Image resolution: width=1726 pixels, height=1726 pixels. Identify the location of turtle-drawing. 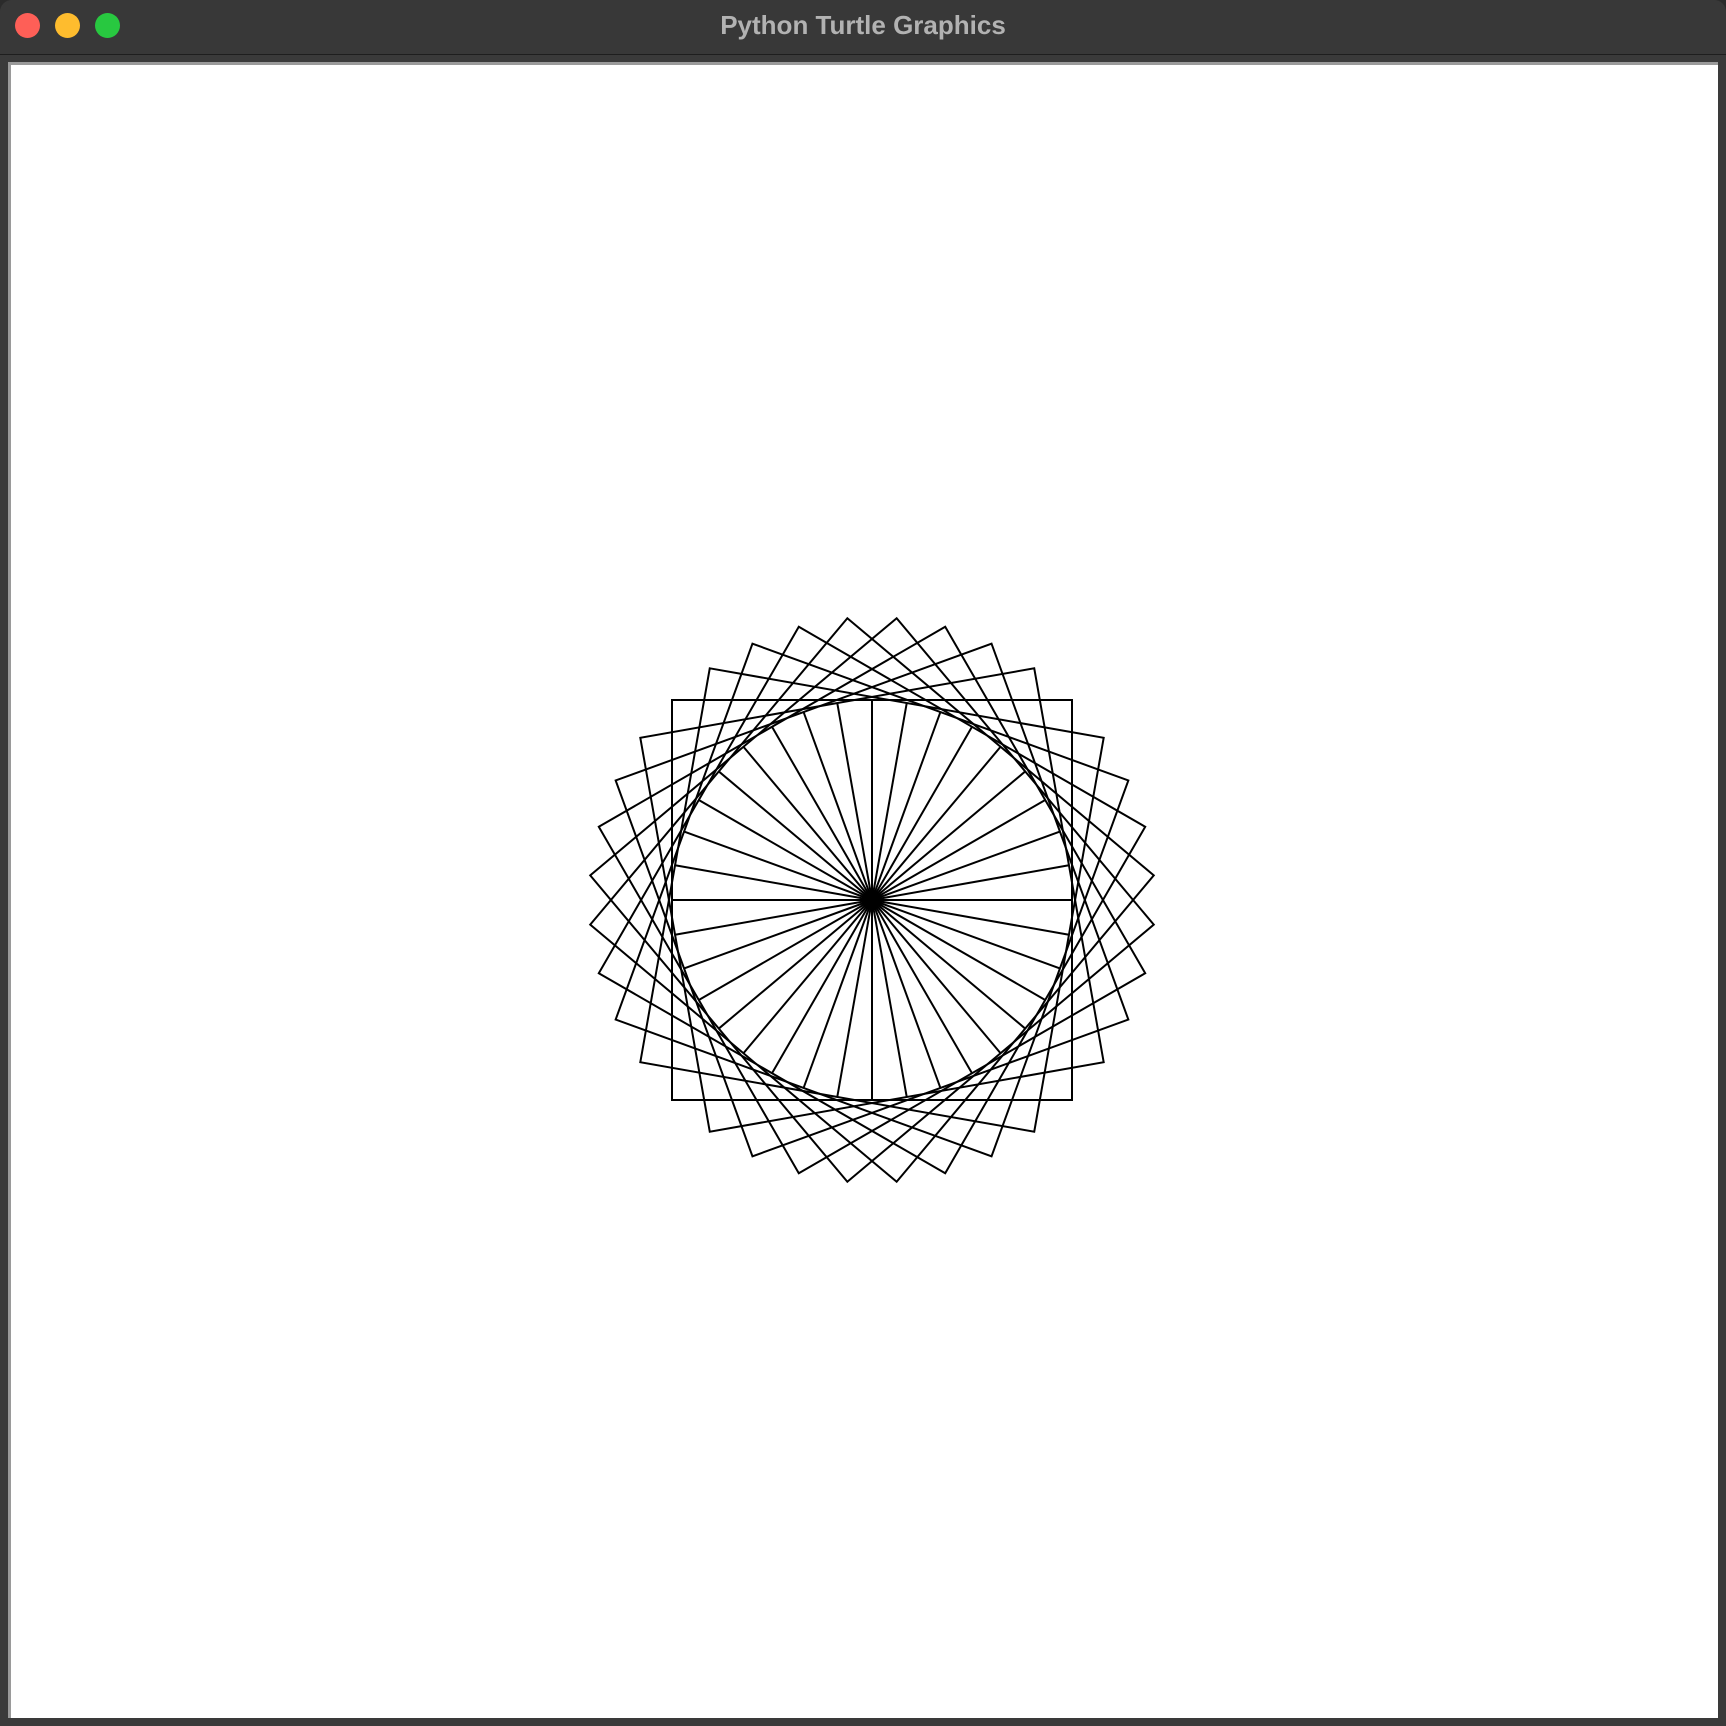
(872, 900).